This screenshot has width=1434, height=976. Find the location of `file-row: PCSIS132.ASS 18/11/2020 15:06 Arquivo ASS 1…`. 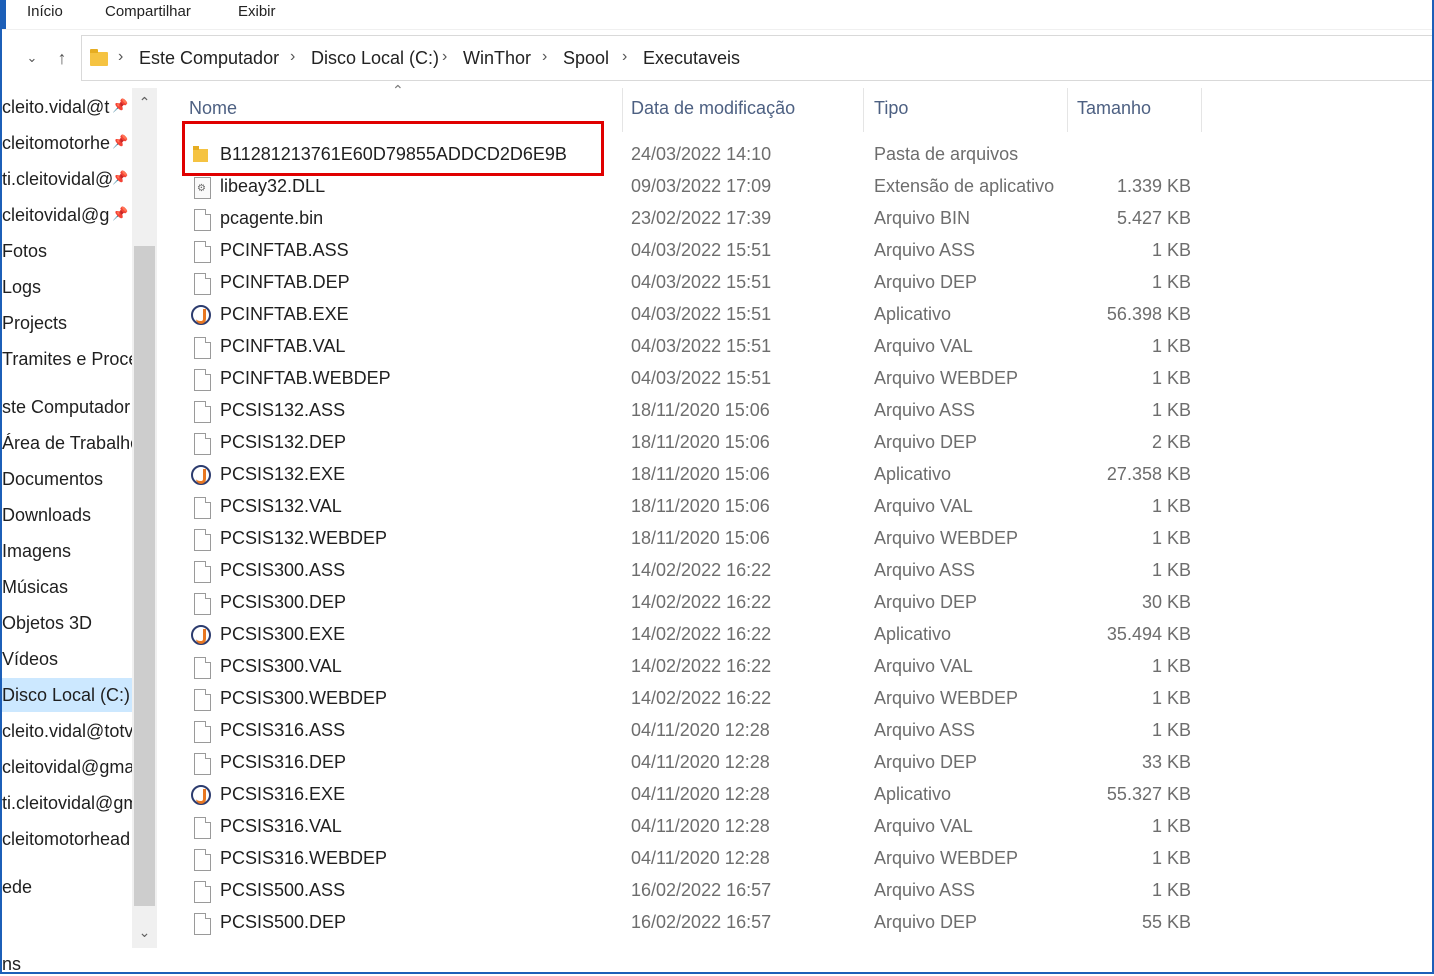

file-row: PCSIS132.ASS 18/11/2020 15:06 Arquivo ASS 1… is located at coordinates (794, 412).